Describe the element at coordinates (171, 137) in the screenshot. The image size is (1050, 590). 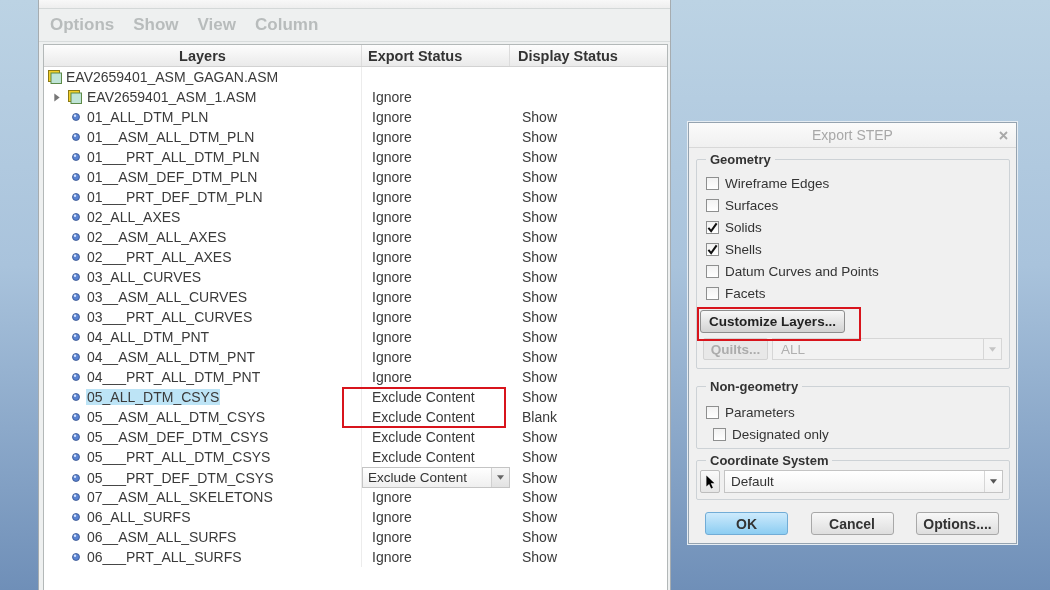
I see `layer-name: 01__ASM_ALL_DTM_PLN` at that location.